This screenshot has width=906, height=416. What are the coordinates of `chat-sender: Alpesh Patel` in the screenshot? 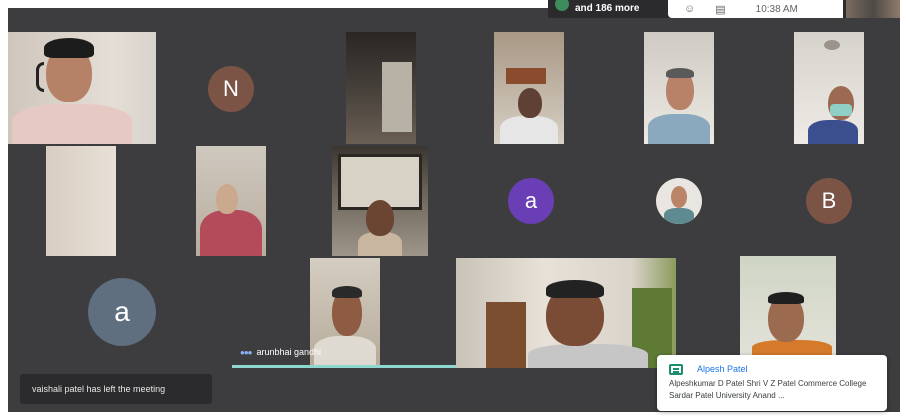 It's located at (722, 369).